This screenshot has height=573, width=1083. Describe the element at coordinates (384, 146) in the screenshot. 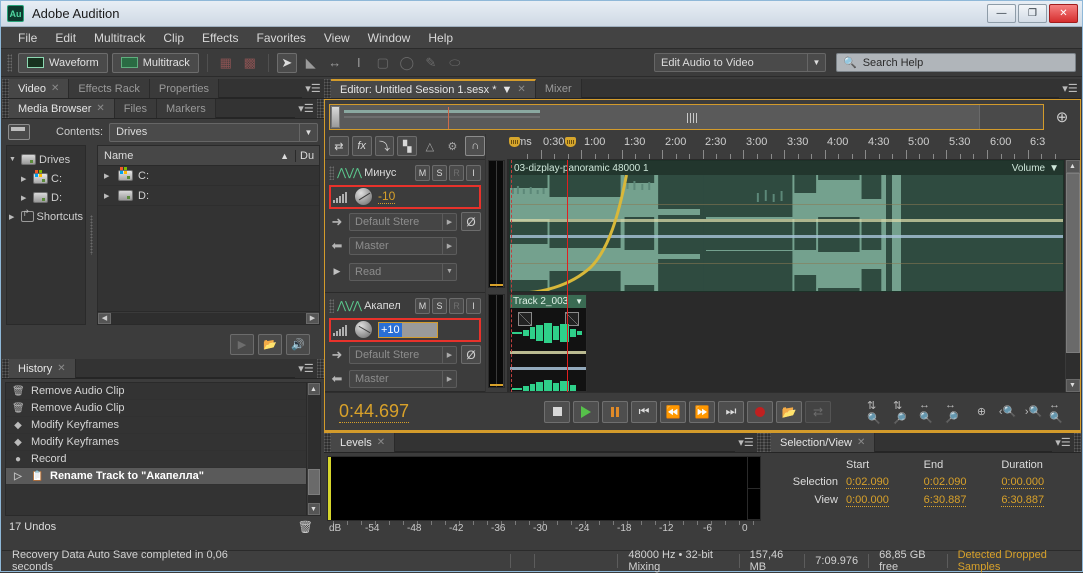

I see `send-icon: ⤵` at that location.